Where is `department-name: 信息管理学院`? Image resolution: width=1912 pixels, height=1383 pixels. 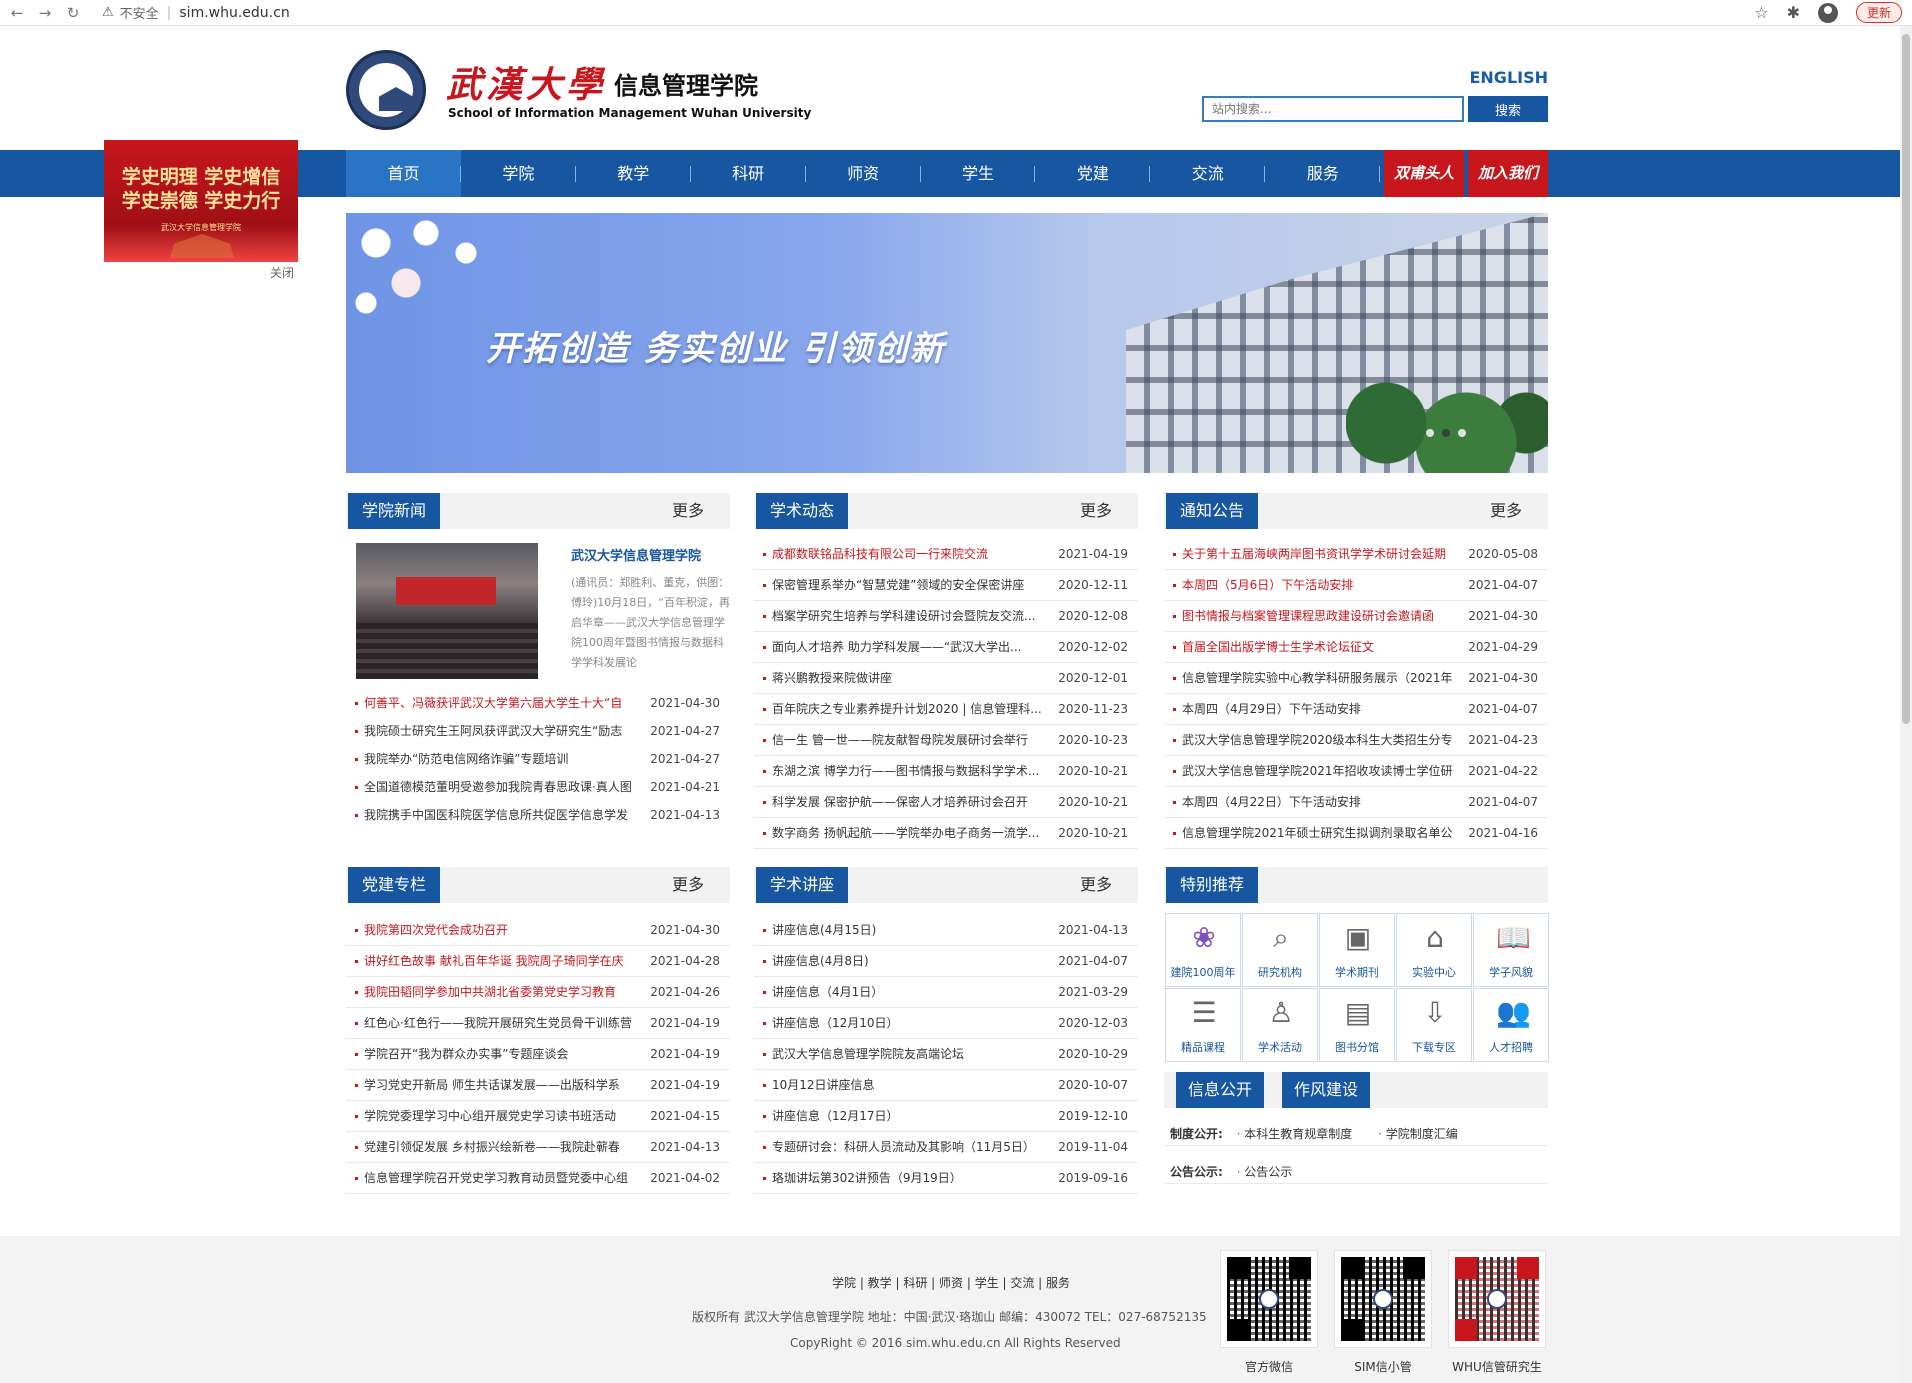 department-name: 信息管理学院 is located at coordinates (686, 83).